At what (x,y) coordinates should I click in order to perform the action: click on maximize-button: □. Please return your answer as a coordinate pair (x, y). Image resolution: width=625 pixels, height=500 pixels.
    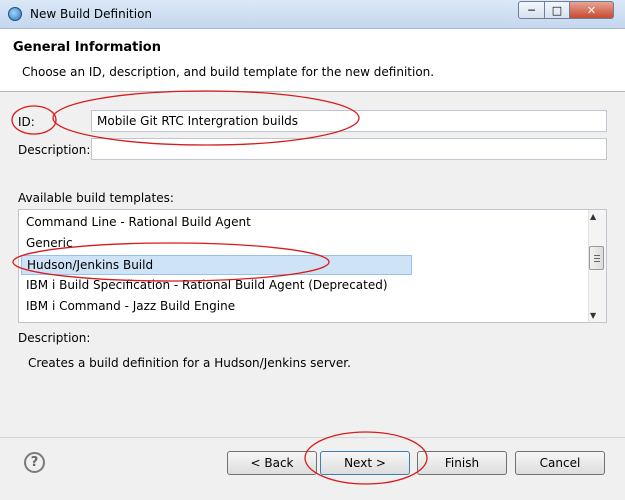
    Looking at the image, I should click on (557, 10).